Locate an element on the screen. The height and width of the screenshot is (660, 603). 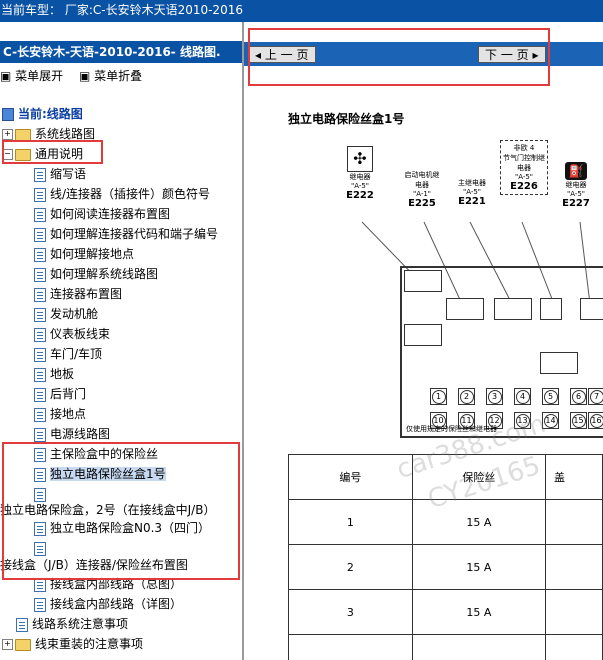
tree-item: 接线盒内部线路（详图） is located at coordinates (108, 604).